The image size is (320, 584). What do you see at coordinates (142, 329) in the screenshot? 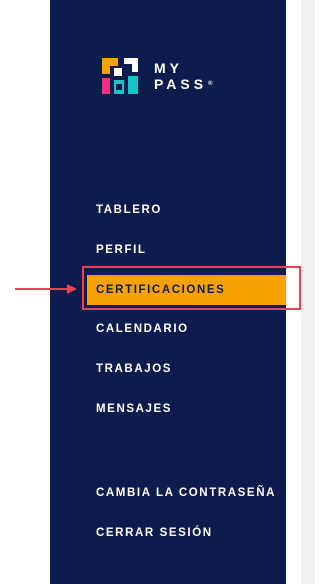
I see `nav-item-calendario: CALENDARIO` at bounding box center [142, 329].